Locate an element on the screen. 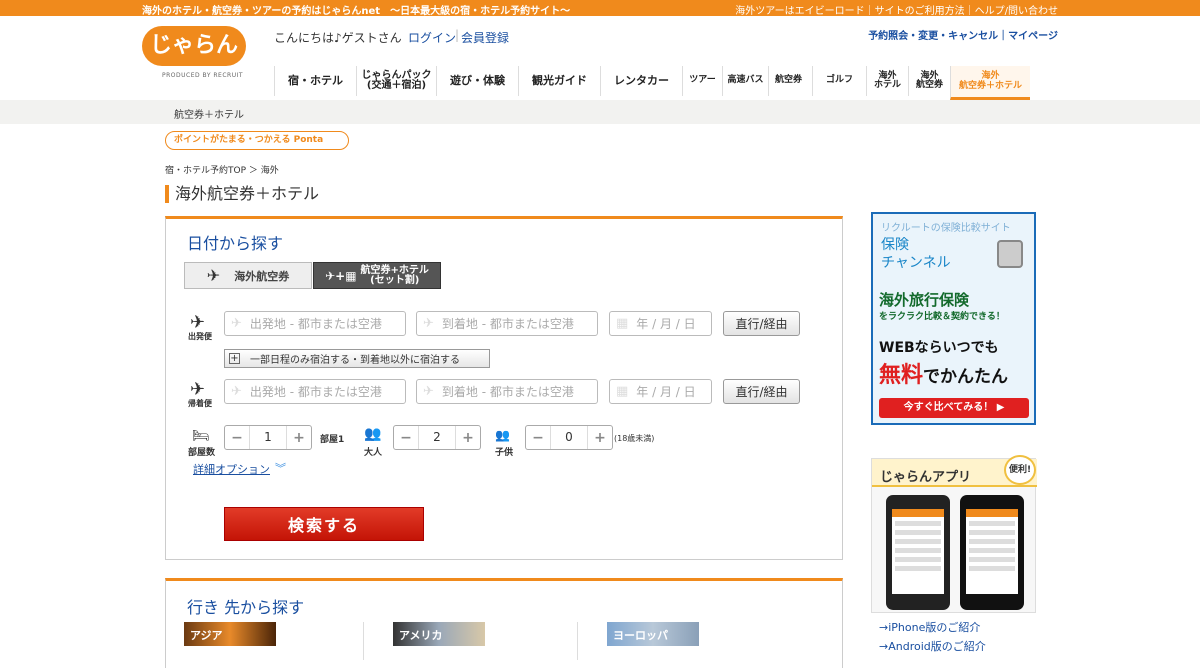  outbound-departure-input: ✈ 出発地 - 都市または空港 is located at coordinates (315, 323).